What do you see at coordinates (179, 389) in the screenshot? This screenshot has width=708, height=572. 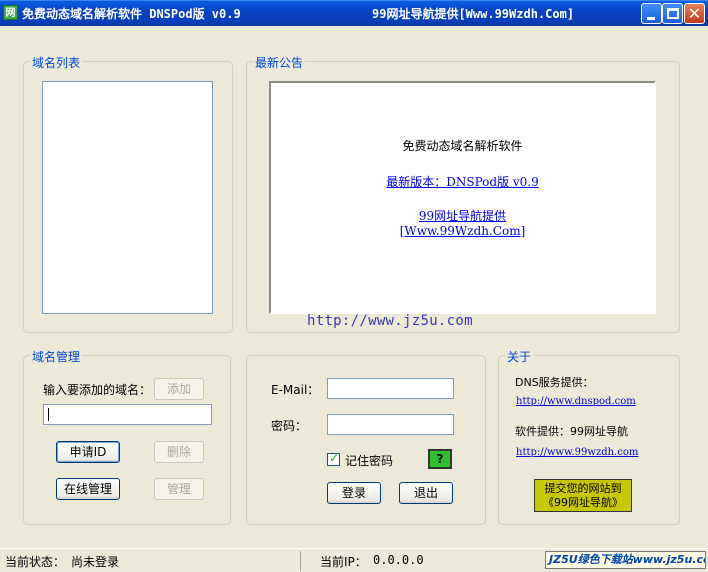 I see `add-domain-button: 添加` at bounding box center [179, 389].